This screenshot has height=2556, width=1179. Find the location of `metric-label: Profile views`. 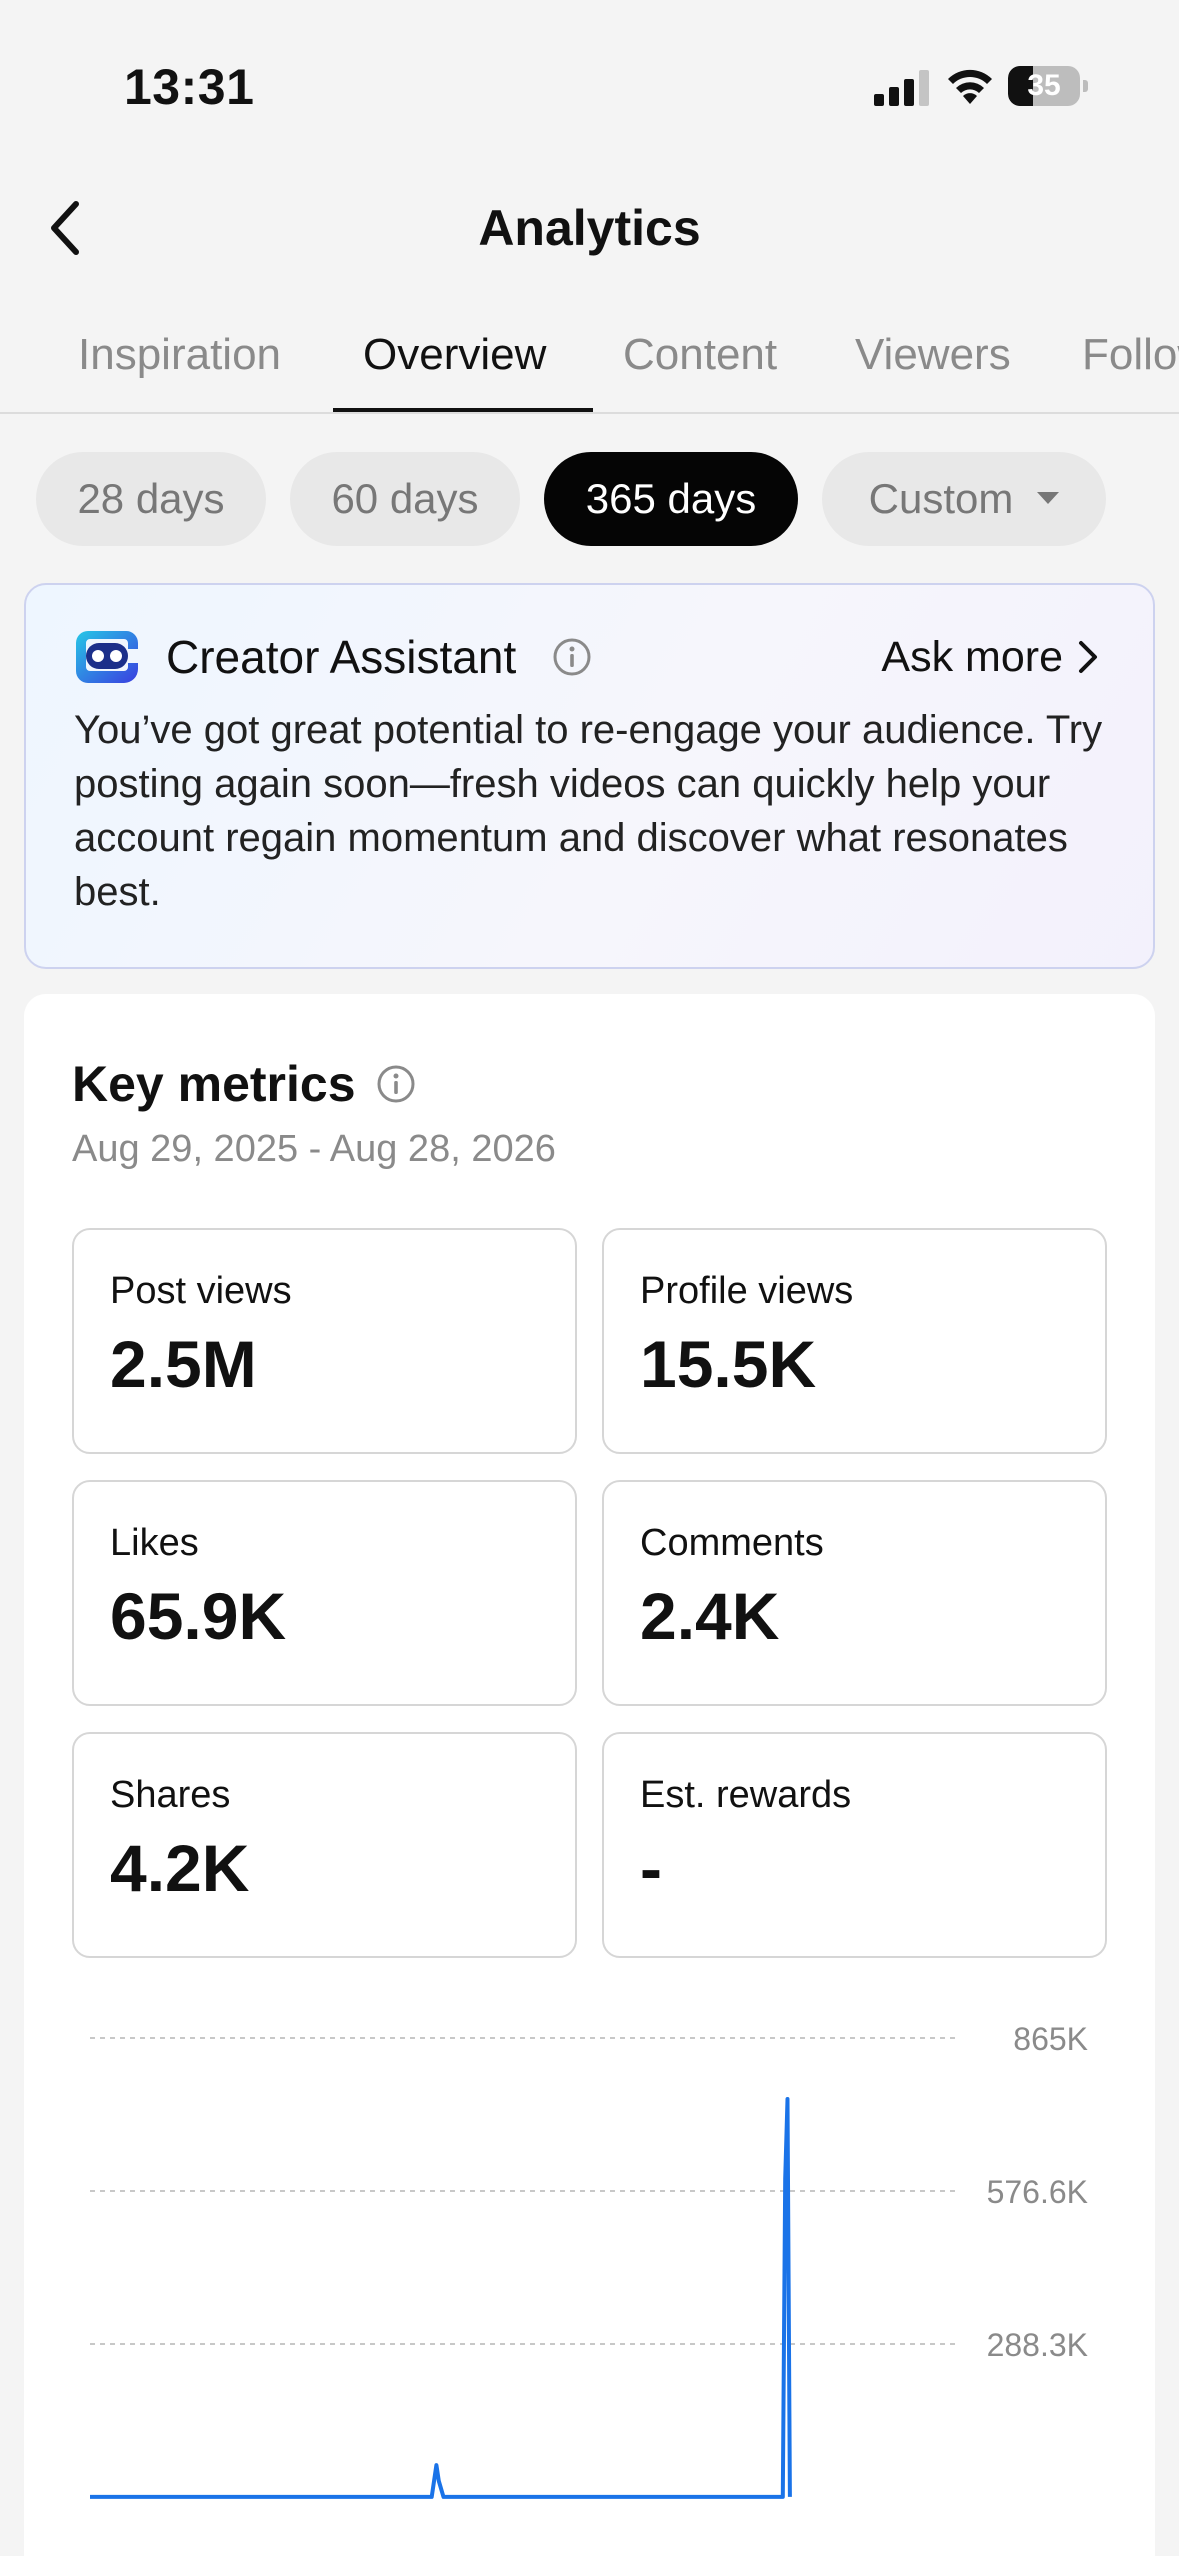

metric-label: Profile views is located at coordinates (747, 1291).